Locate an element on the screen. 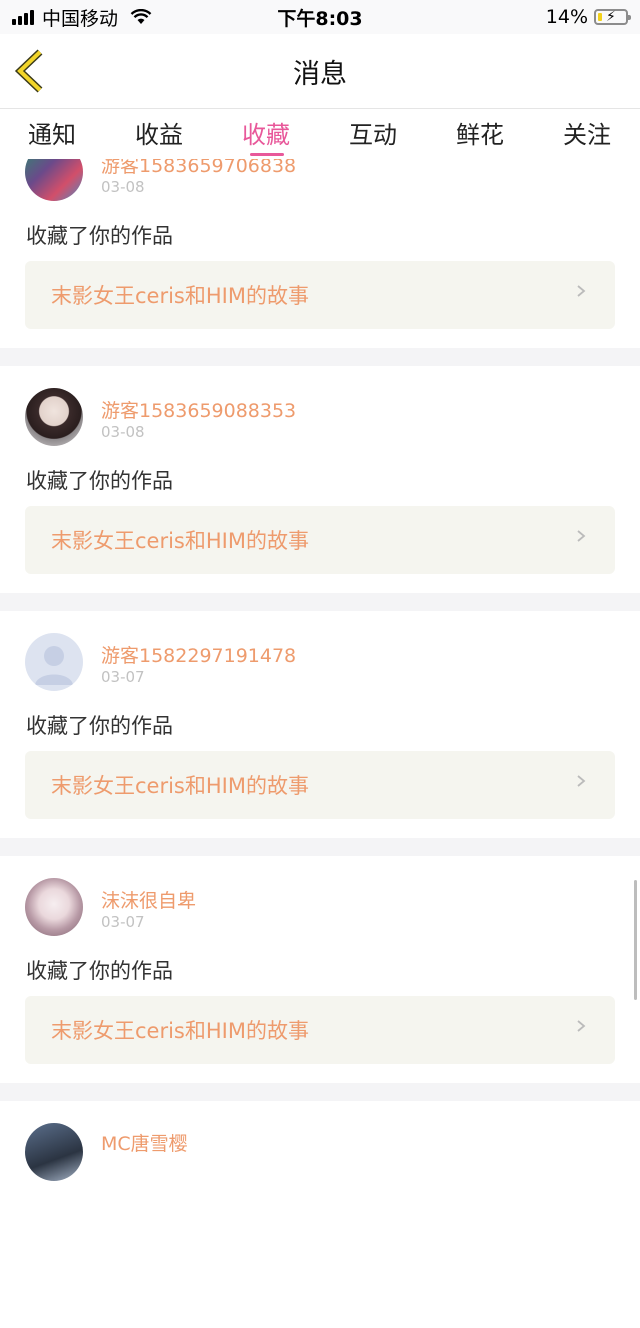 The width and height of the screenshot is (640, 1328). tab-notifications: 通知 is located at coordinates (52, 132).